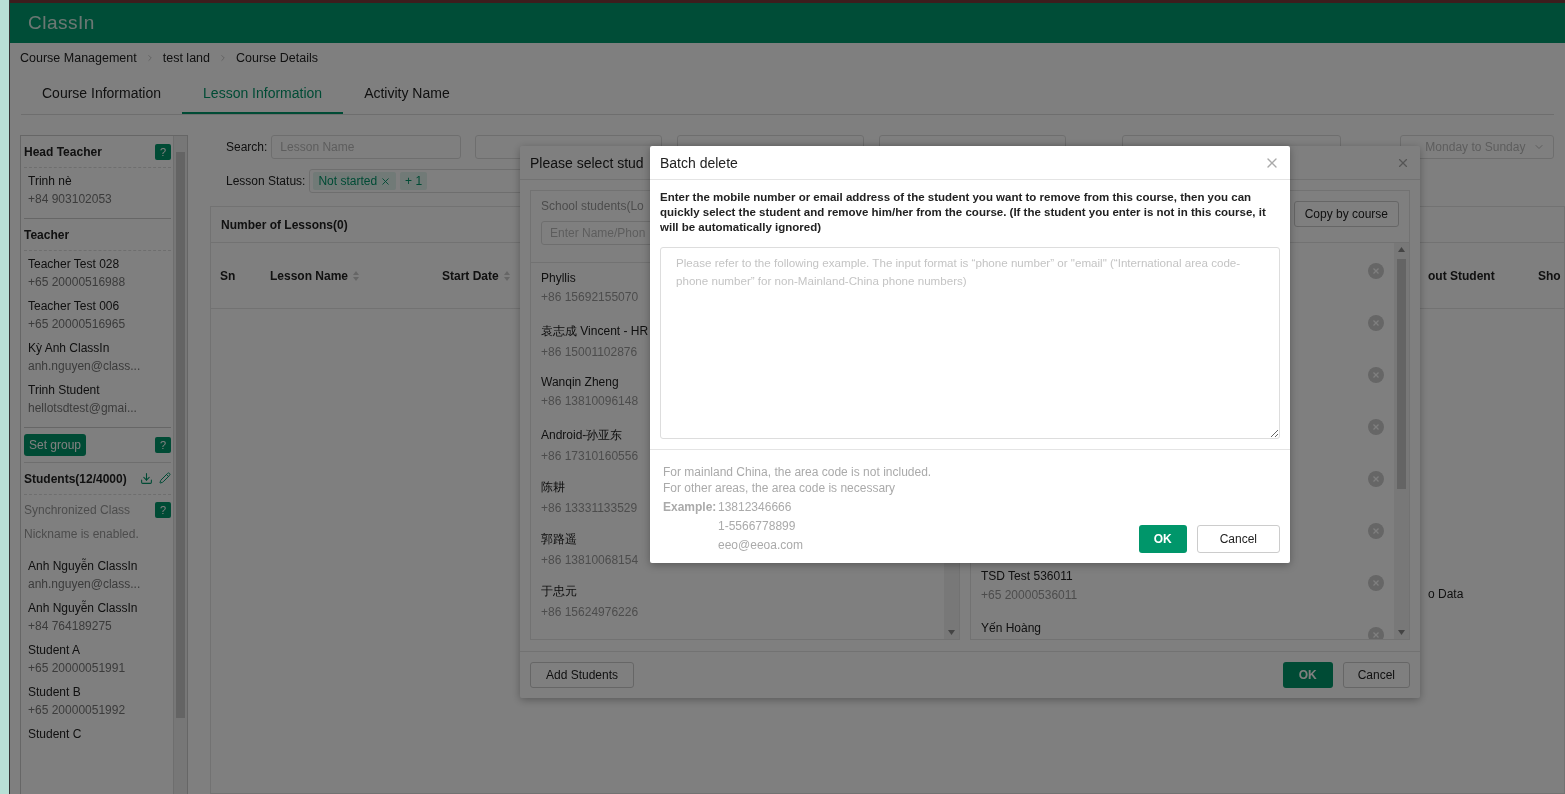  What do you see at coordinates (70, 626) in the screenshot?
I see `person-contact: +84 764189275` at bounding box center [70, 626].